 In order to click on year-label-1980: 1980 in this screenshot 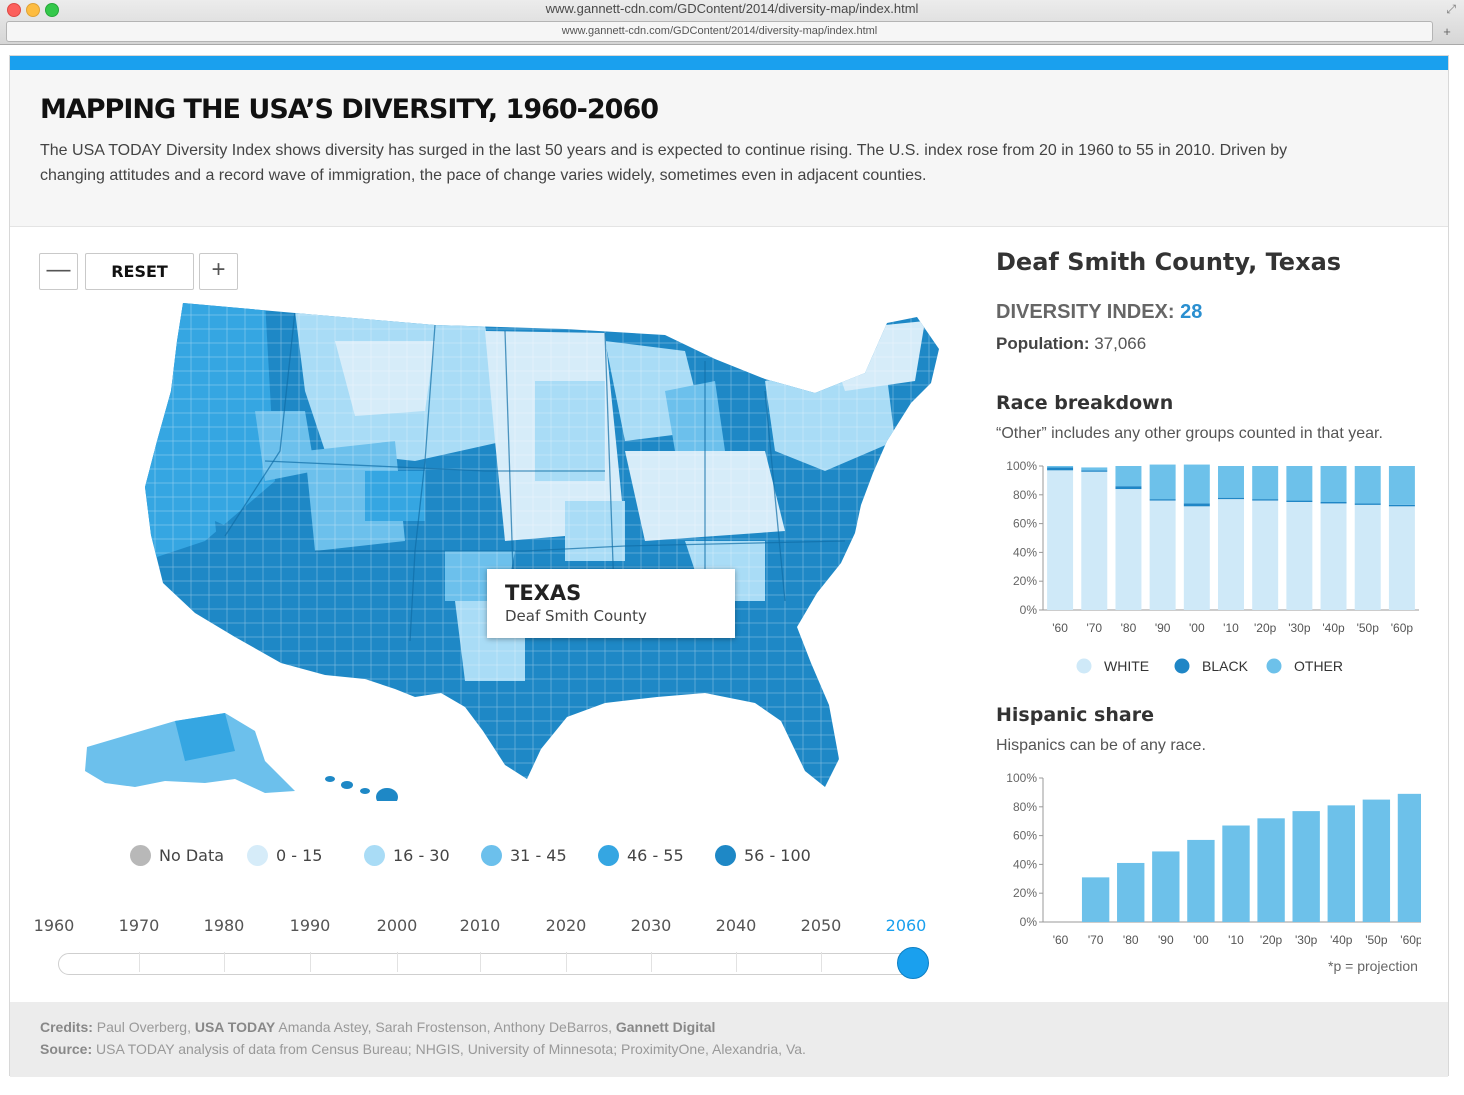, I will do `click(224, 925)`.